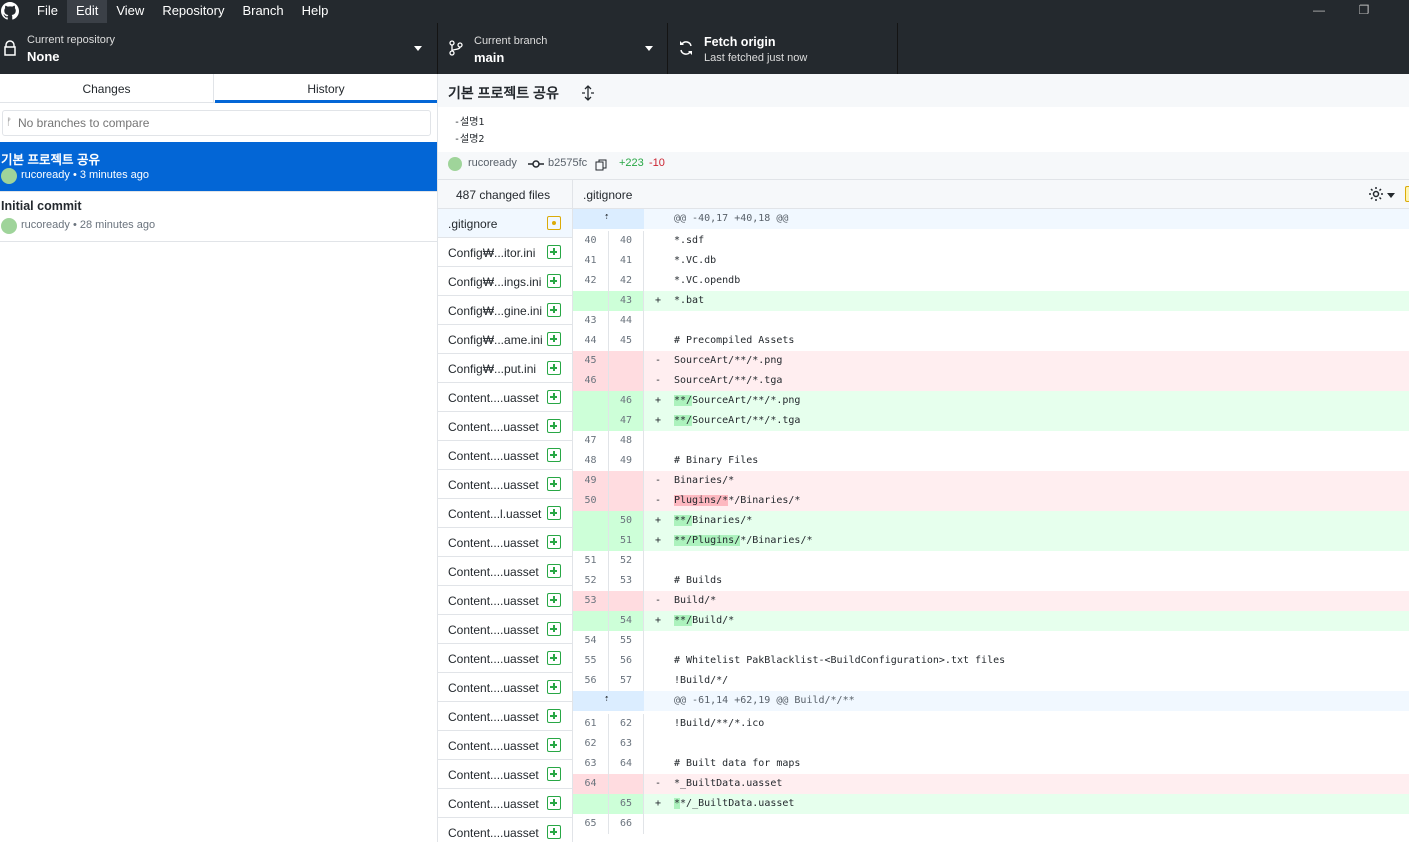 This screenshot has width=1409, height=842. I want to click on description-line: -설명1, so click(469, 122).